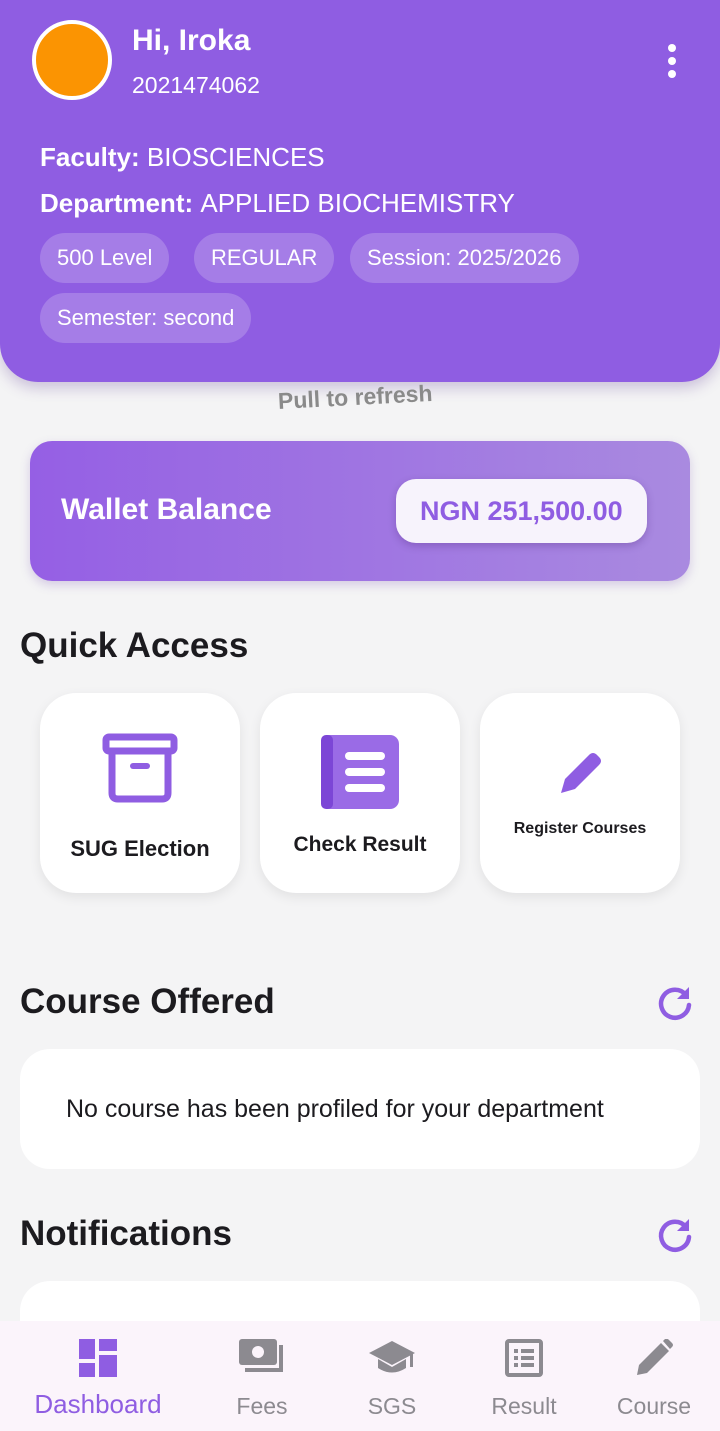 This screenshot has height=1431, width=720. Describe the element at coordinates (140, 848) in the screenshot. I see `qa-label-sug-election: SUG Election` at that location.